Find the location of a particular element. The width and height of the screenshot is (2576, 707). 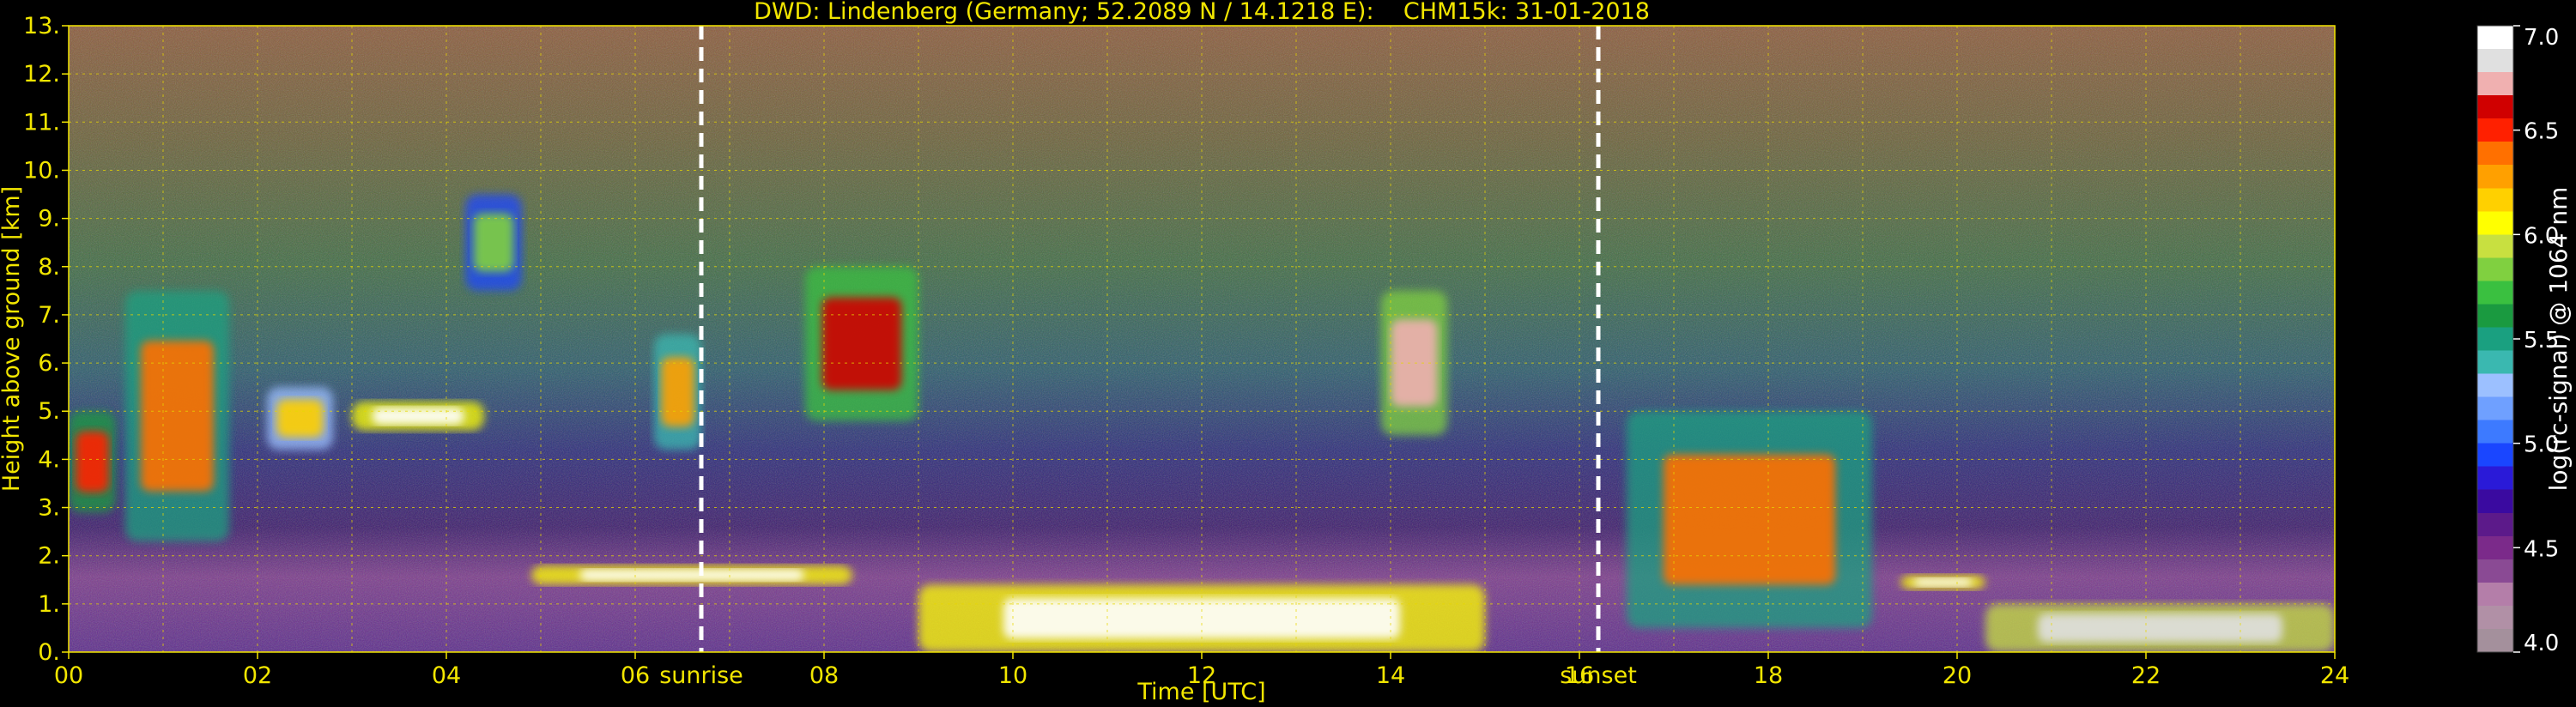

y-tick-label: 11. is located at coordinates (41, 123).